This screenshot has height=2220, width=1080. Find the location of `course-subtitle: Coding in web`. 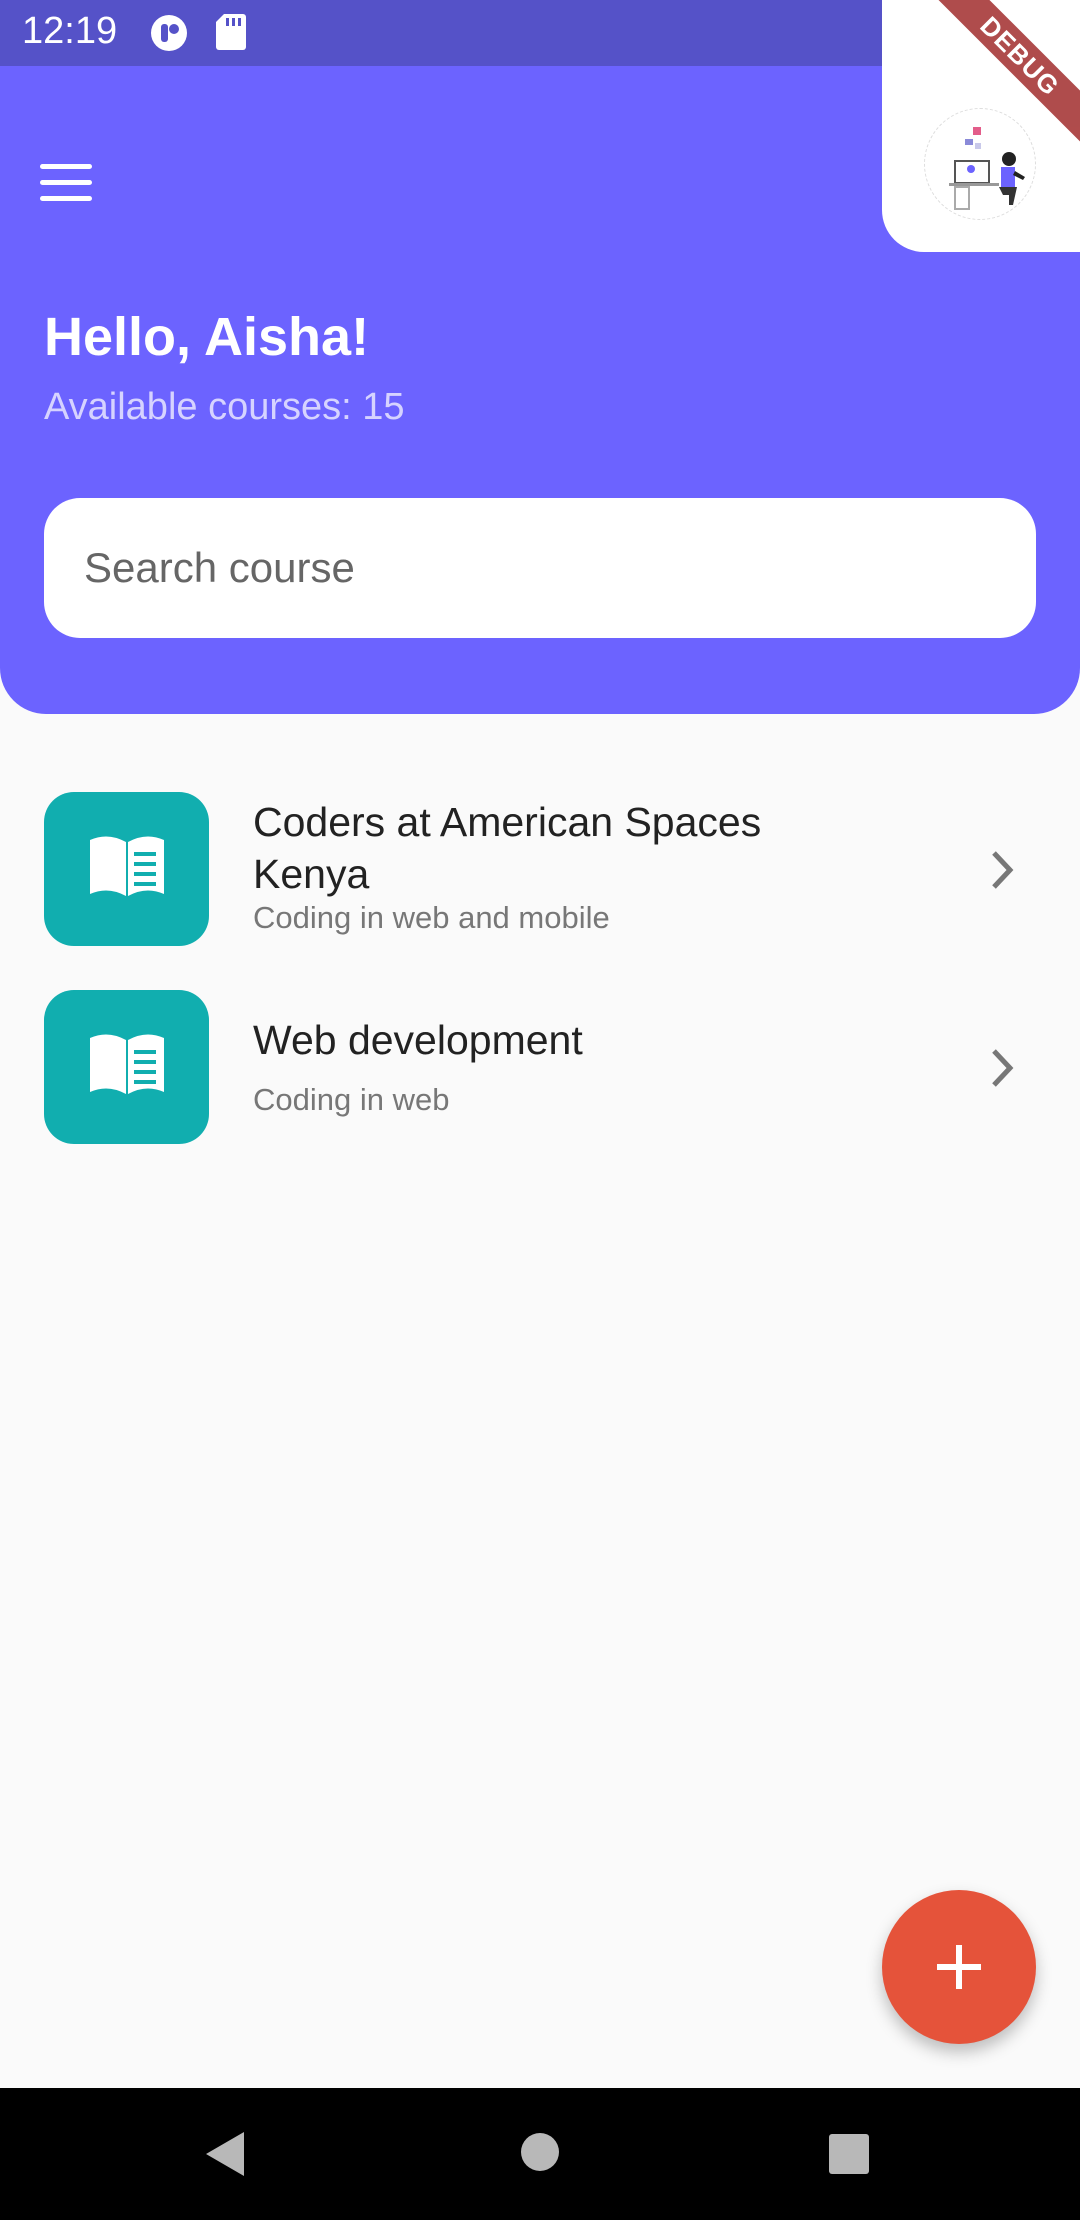

course-subtitle: Coding in web is located at coordinates (351, 1099).